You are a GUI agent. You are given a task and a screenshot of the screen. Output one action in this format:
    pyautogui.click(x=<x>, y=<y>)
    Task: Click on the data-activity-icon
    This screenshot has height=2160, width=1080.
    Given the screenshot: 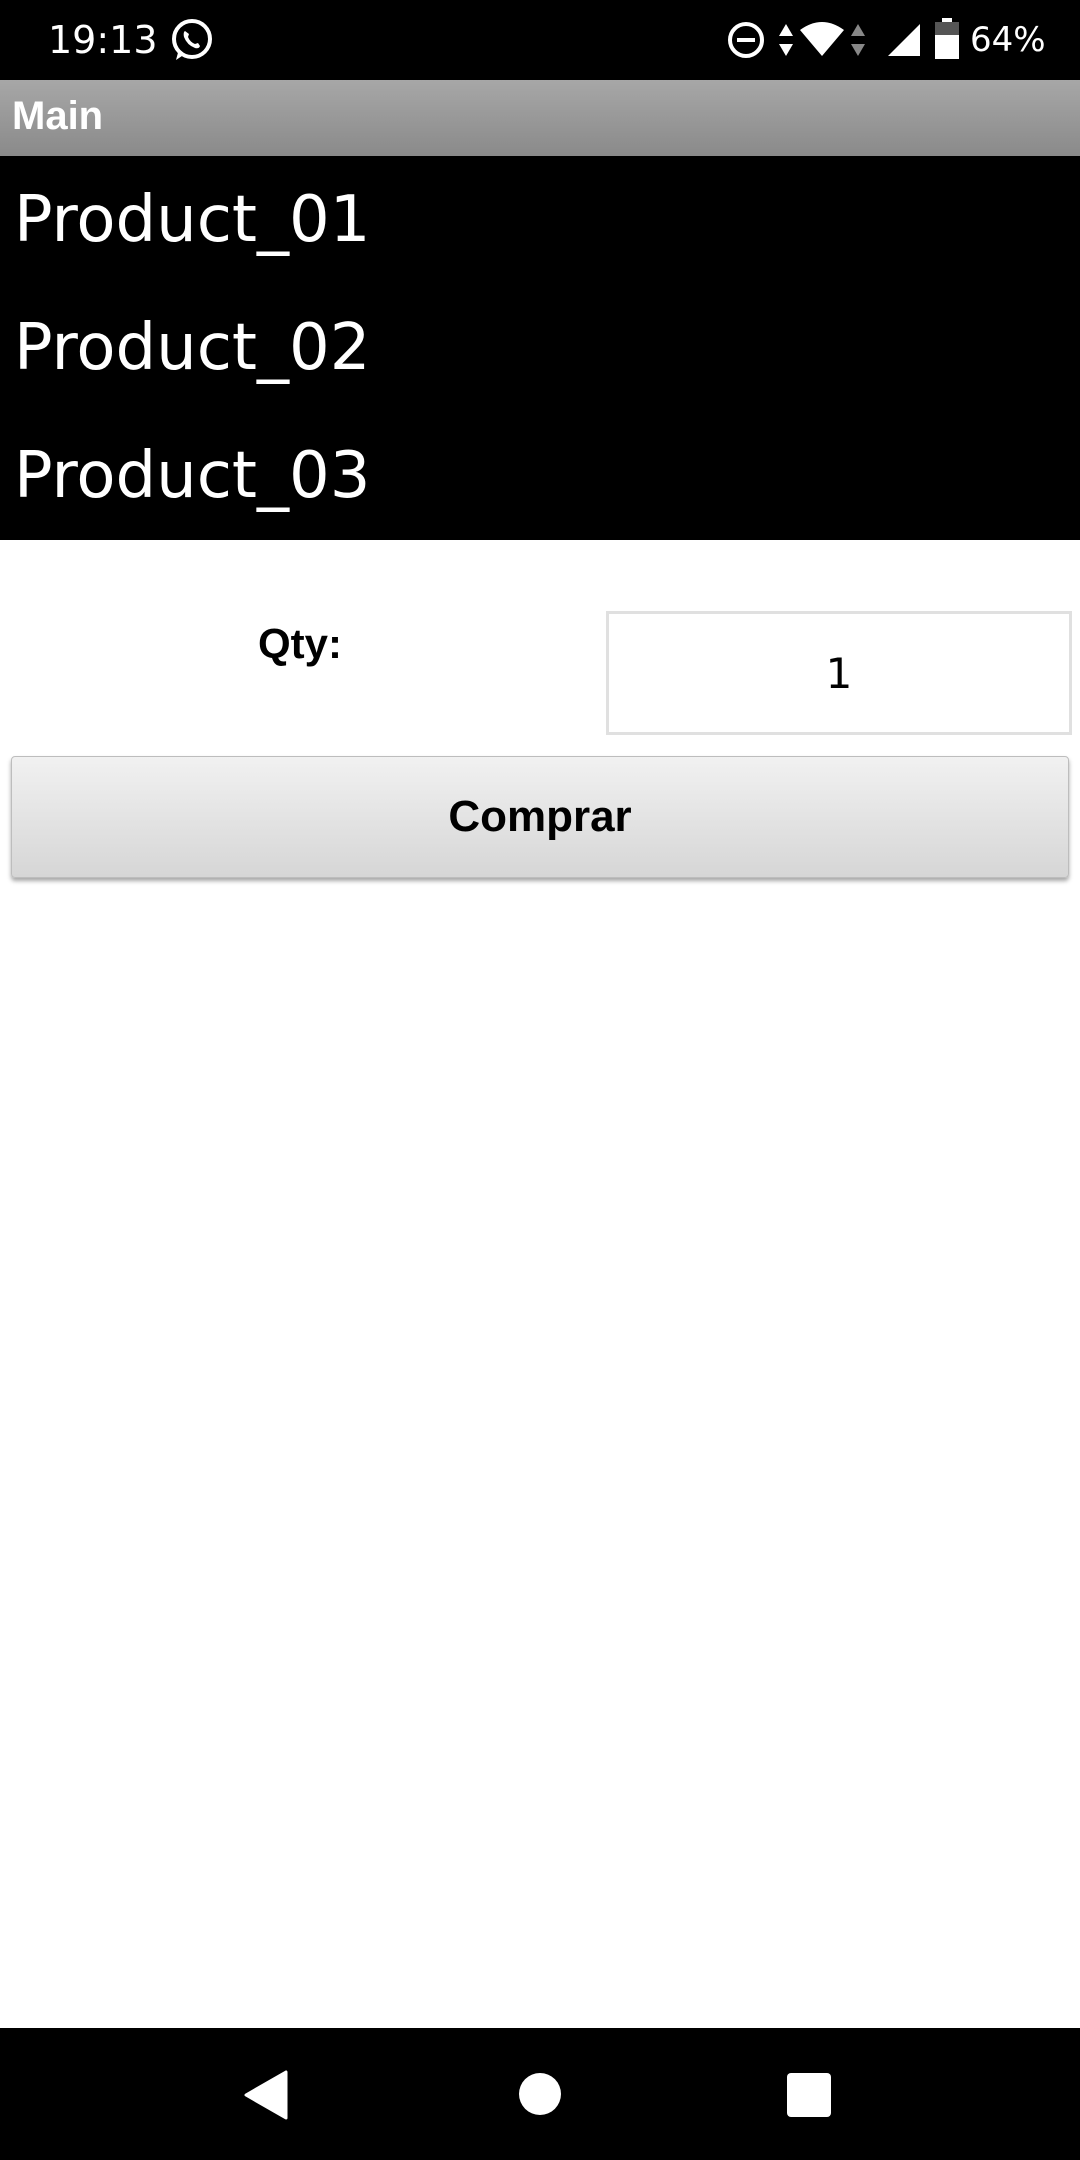 What is the action you would take?
    pyautogui.click(x=786, y=42)
    